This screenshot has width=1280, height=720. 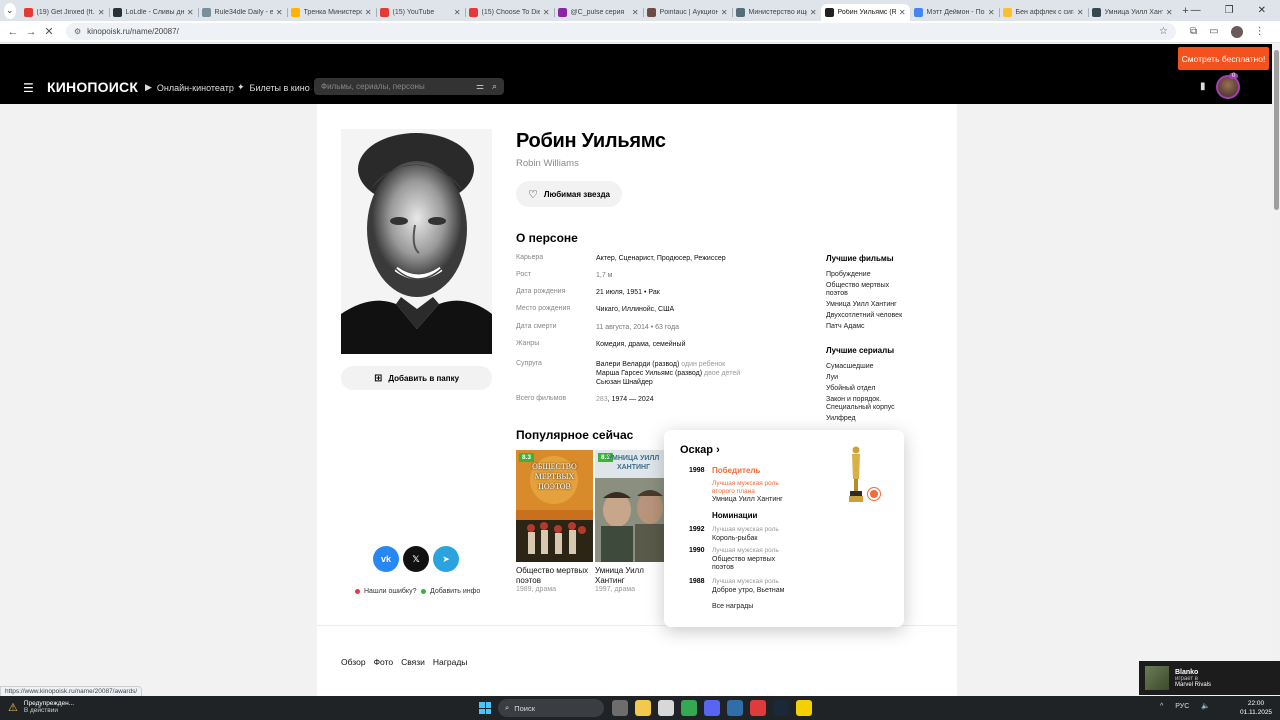 What do you see at coordinates (41, 707) in the screenshot?
I see `weather-warning: ⚠ Предупрежден... В действии` at bounding box center [41, 707].